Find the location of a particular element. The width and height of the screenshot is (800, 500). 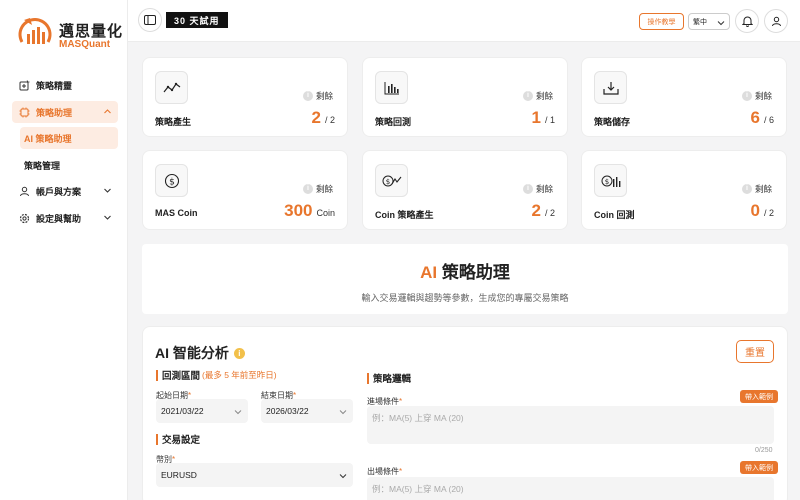

bar-chart-icon is located at coordinates (391, 87).